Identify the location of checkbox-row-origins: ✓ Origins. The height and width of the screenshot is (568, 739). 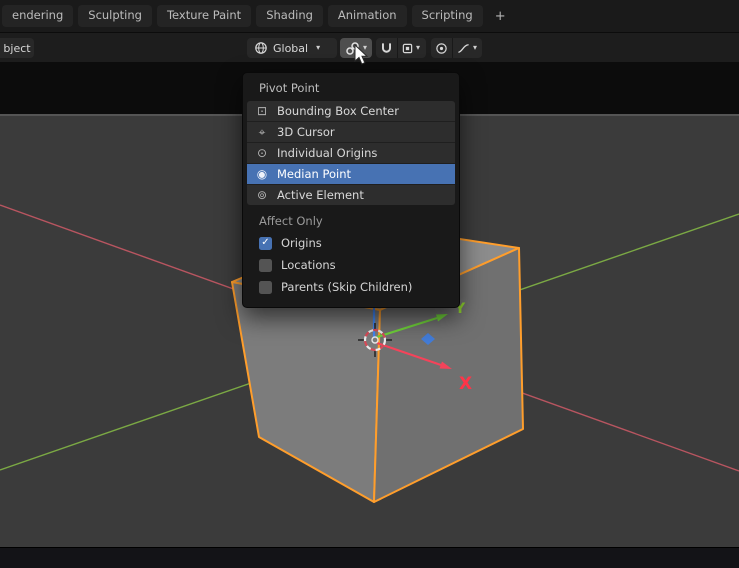
(351, 243).